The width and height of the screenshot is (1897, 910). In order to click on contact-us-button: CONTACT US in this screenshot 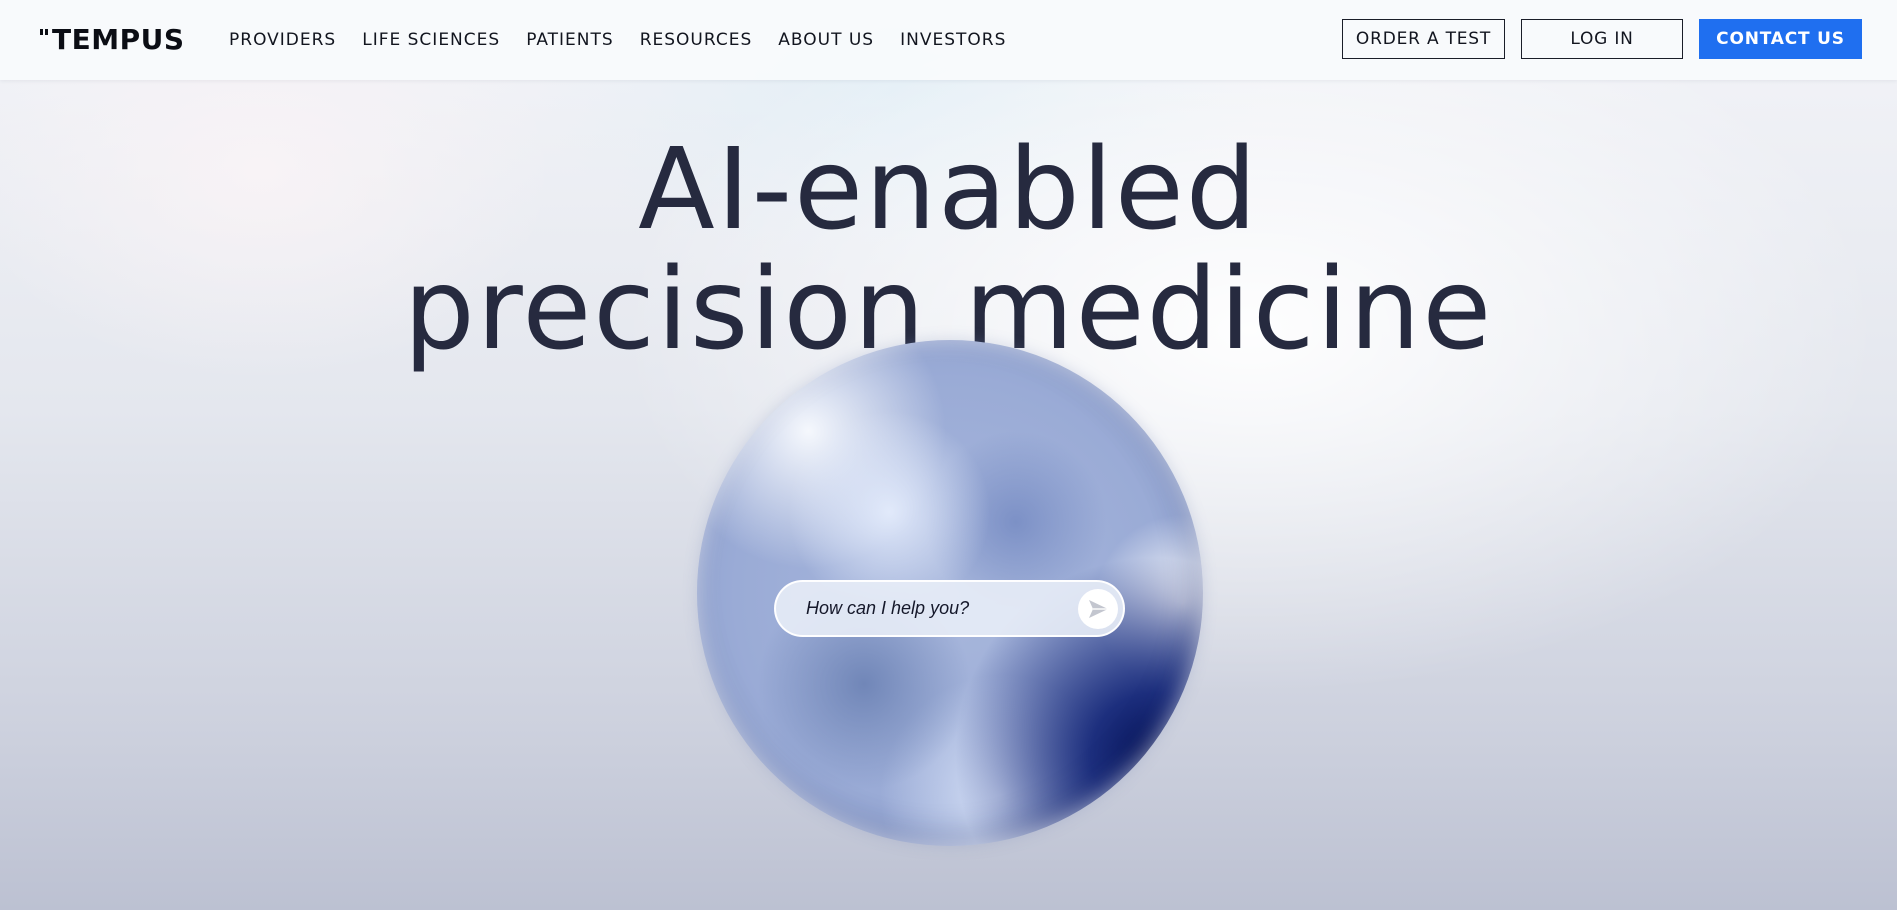, I will do `click(1780, 39)`.